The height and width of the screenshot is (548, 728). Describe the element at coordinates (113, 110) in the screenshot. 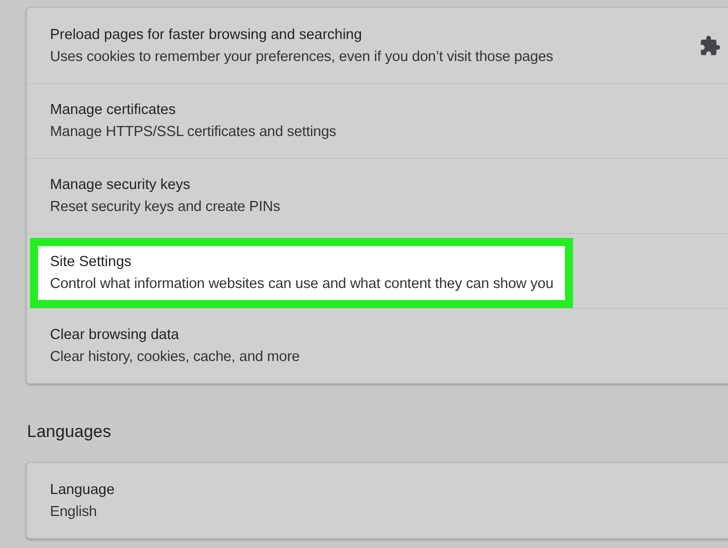

I see `row-title: Manage certificates` at that location.